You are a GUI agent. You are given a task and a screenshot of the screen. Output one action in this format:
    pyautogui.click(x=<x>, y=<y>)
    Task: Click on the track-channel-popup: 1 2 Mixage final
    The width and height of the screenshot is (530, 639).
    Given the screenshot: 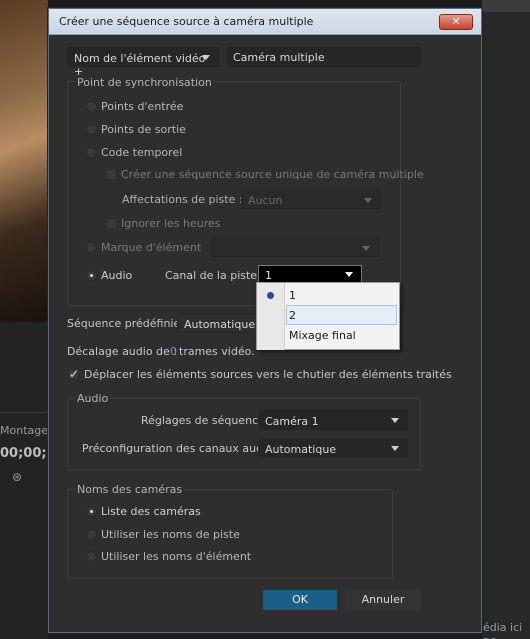 What is the action you would take?
    pyautogui.click(x=328, y=316)
    